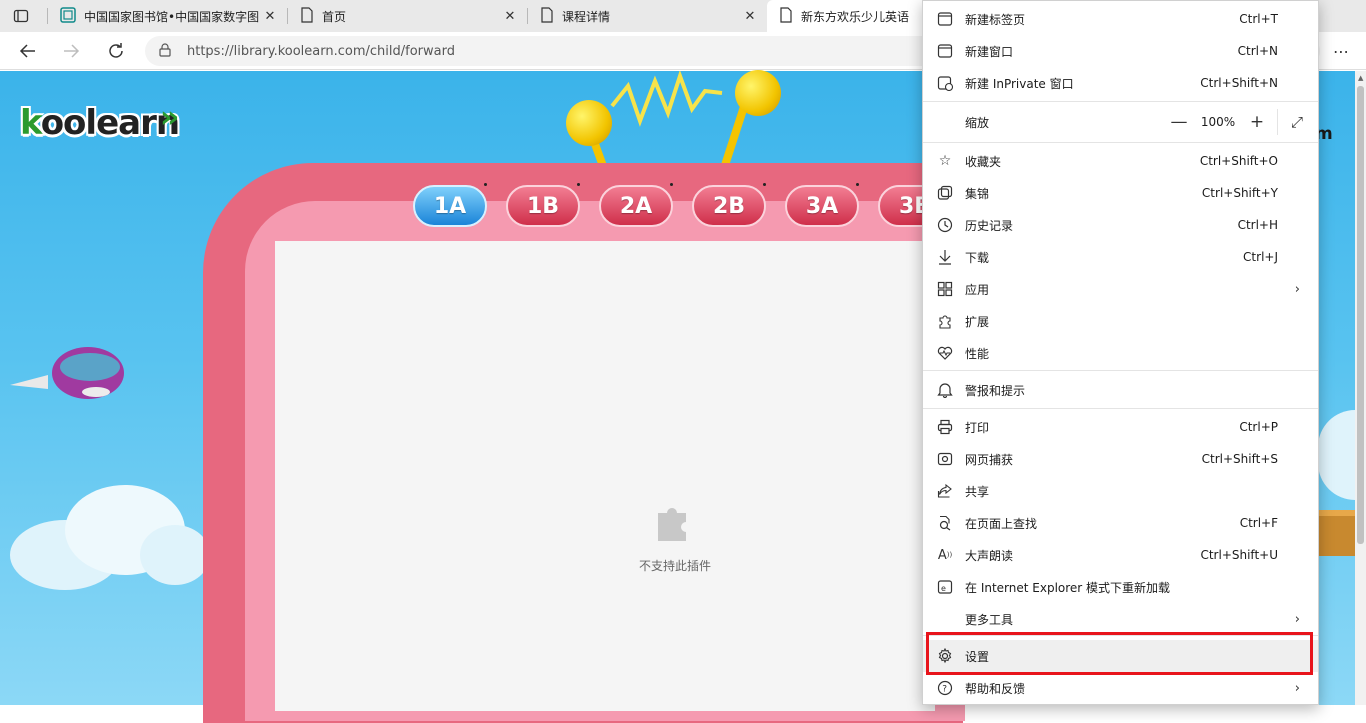  Describe the element at coordinates (1120, 122) in the screenshot. I see `menu-item-zoom: 缩放 — 100% + ⤢` at that location.